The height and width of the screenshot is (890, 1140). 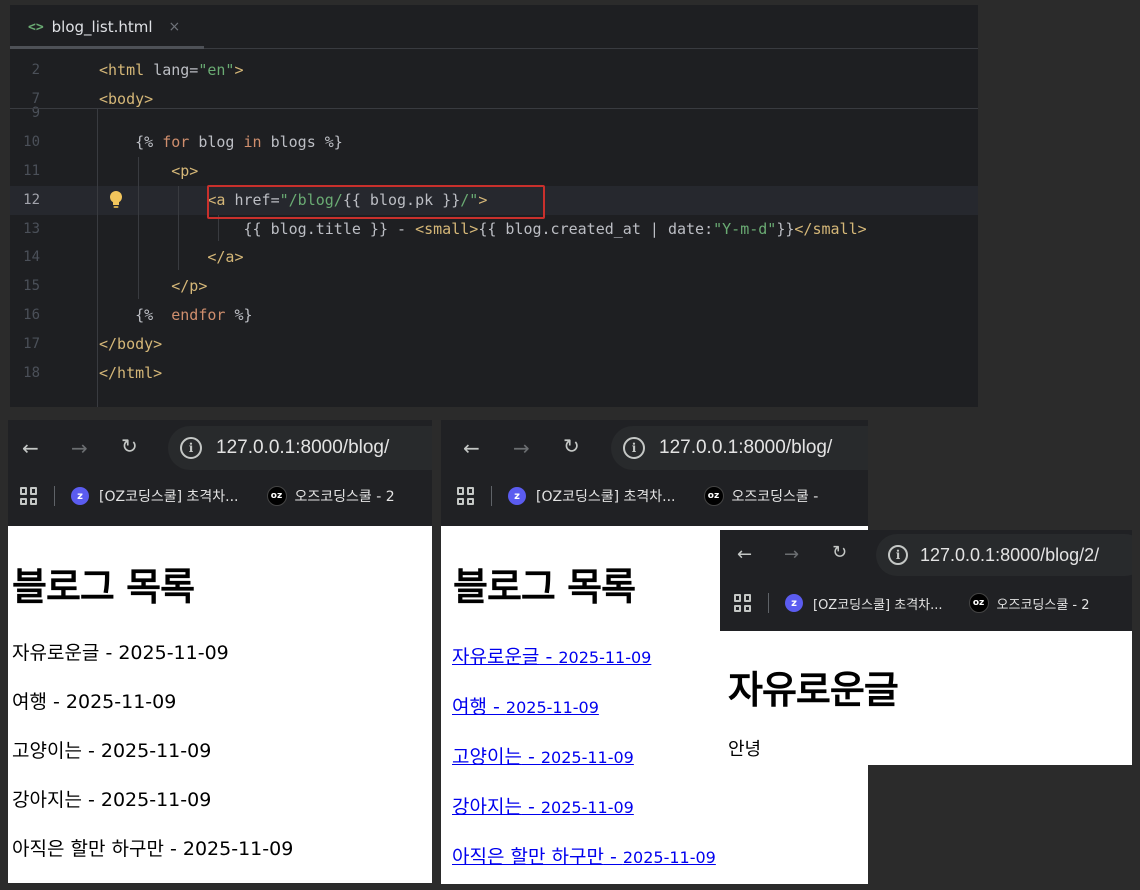 What do you see at coordinates (785, 229) in the screenshot?
I see `code-token: }}` at bounding box center [785, 229].